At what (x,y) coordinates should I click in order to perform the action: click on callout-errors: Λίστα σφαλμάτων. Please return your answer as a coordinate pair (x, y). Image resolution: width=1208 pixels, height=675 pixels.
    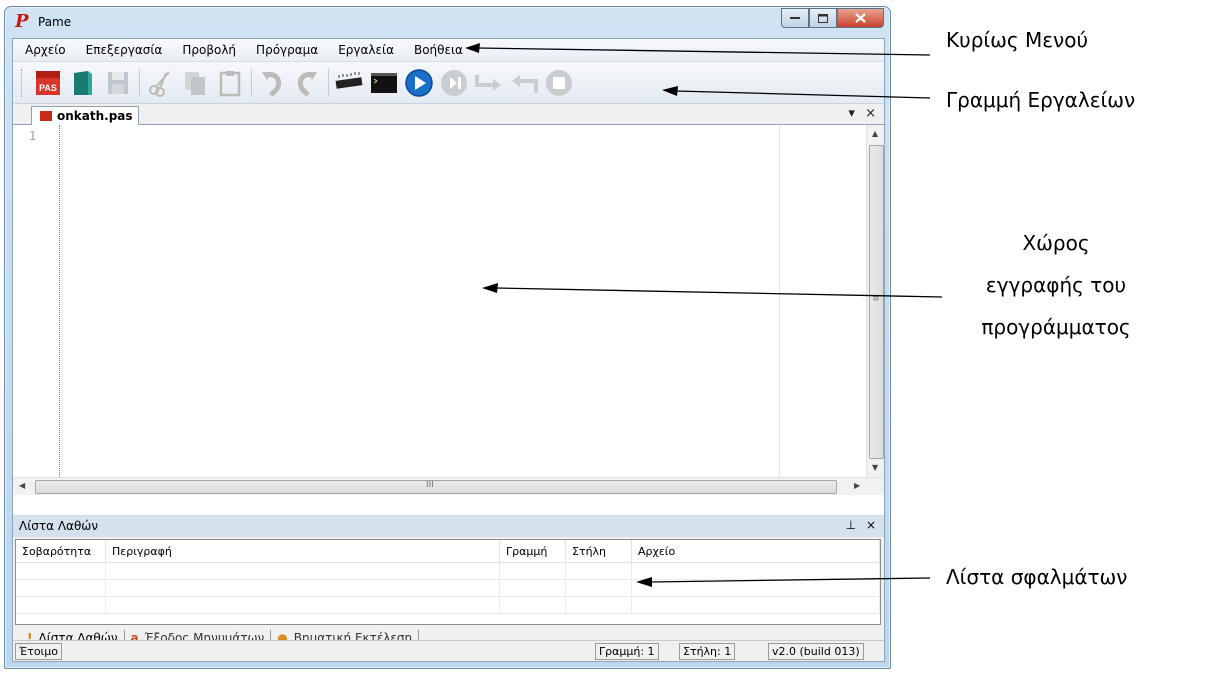
    Looking at the image, I should click on (1037, 577).